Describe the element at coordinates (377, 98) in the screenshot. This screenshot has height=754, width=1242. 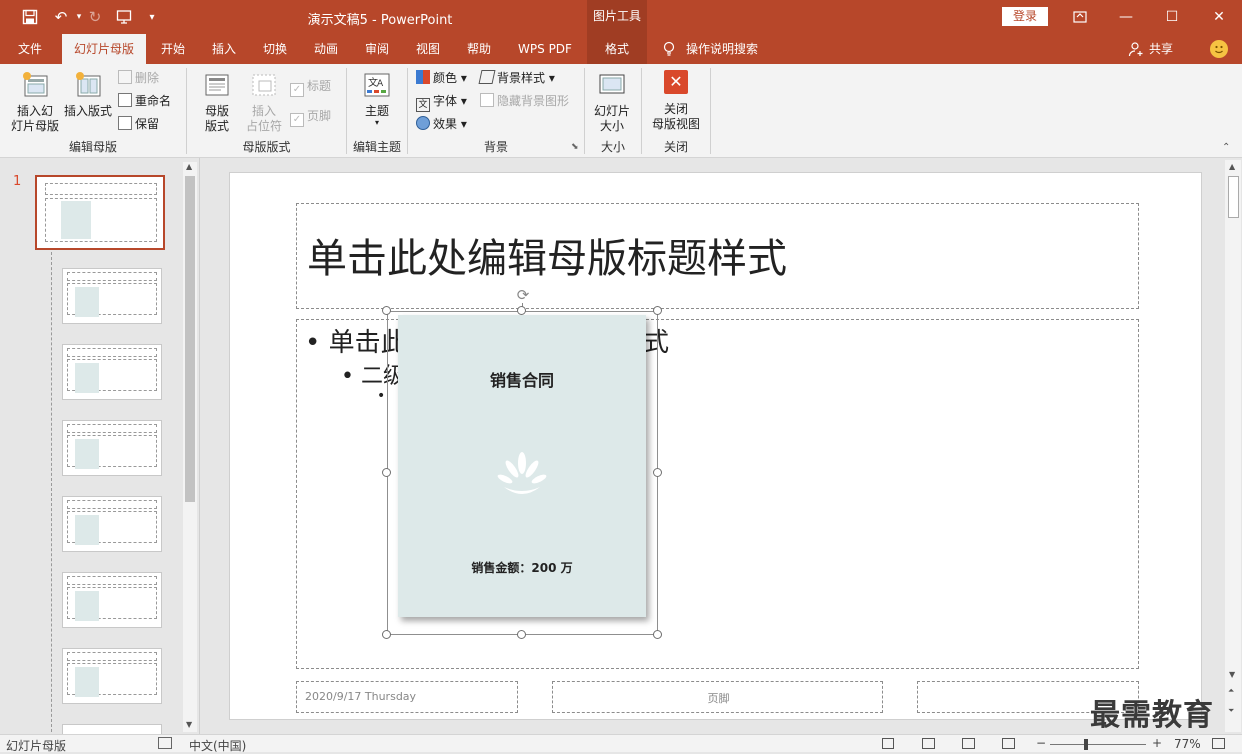
I see `themes-button: 文A 主题 ▾` at that location.